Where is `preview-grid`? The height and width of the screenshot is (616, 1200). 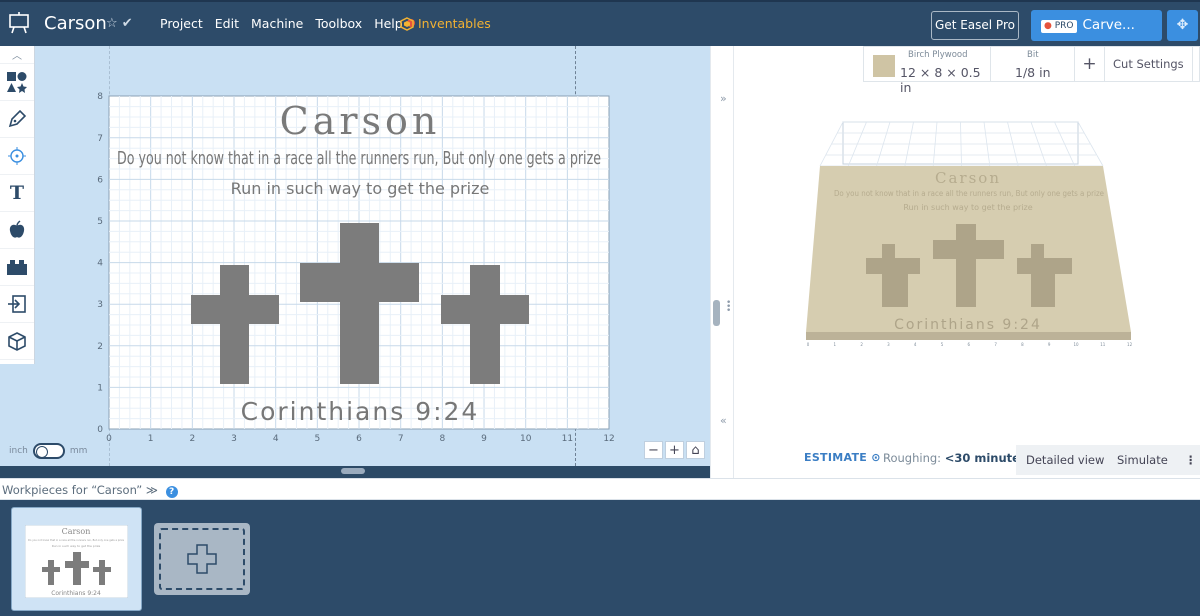
preview-grid is located at coordinates (961, 144).